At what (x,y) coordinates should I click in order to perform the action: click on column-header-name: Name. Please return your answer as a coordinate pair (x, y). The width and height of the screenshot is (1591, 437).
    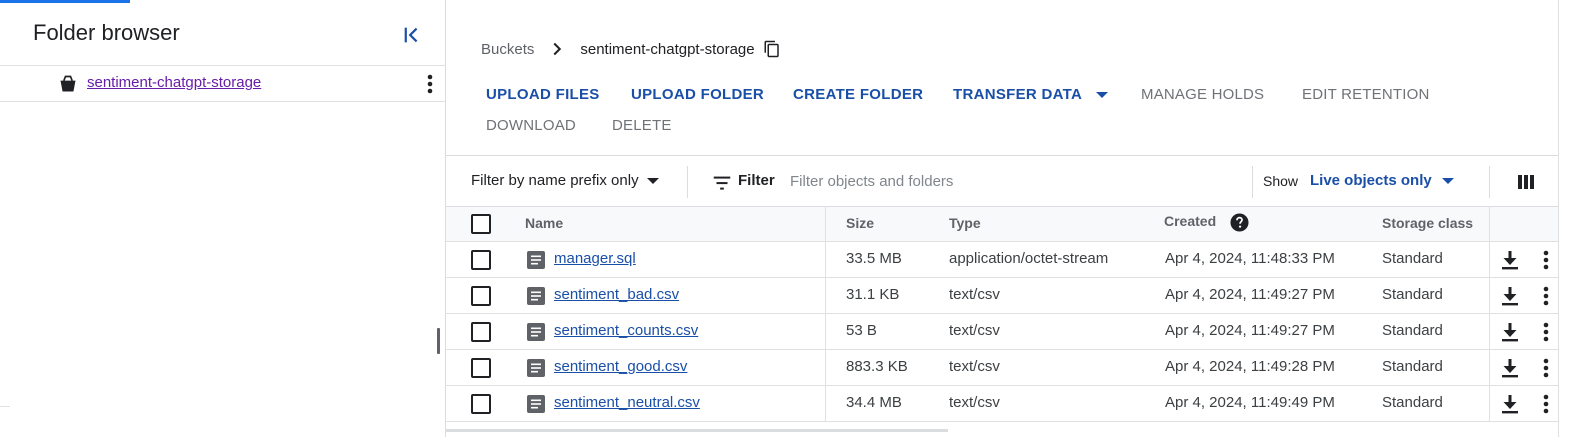
    Looking at the image, I should click on (544, 223).